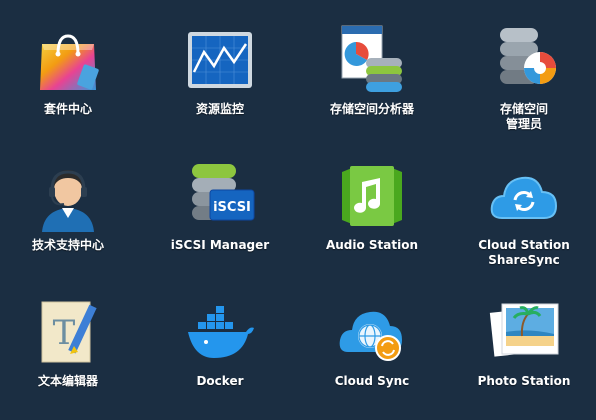 This screenshot has height=420, width=596. Describe the element at coordinates (372, 245) in the screenshot. I see `app-label: Audio Station` at that location.